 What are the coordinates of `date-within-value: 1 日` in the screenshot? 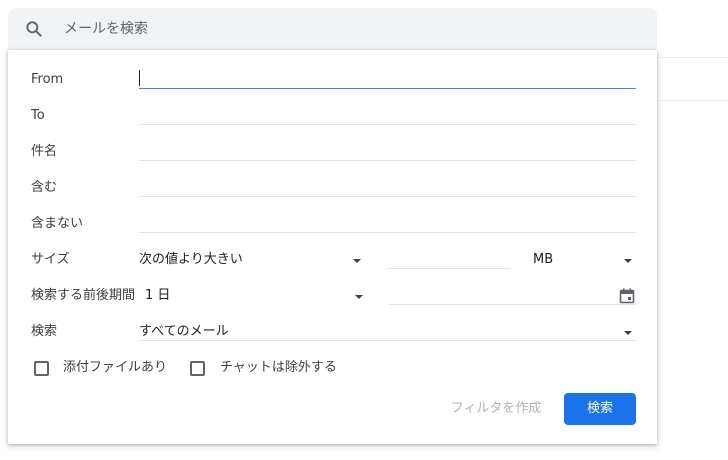 It's located at (158, 295).